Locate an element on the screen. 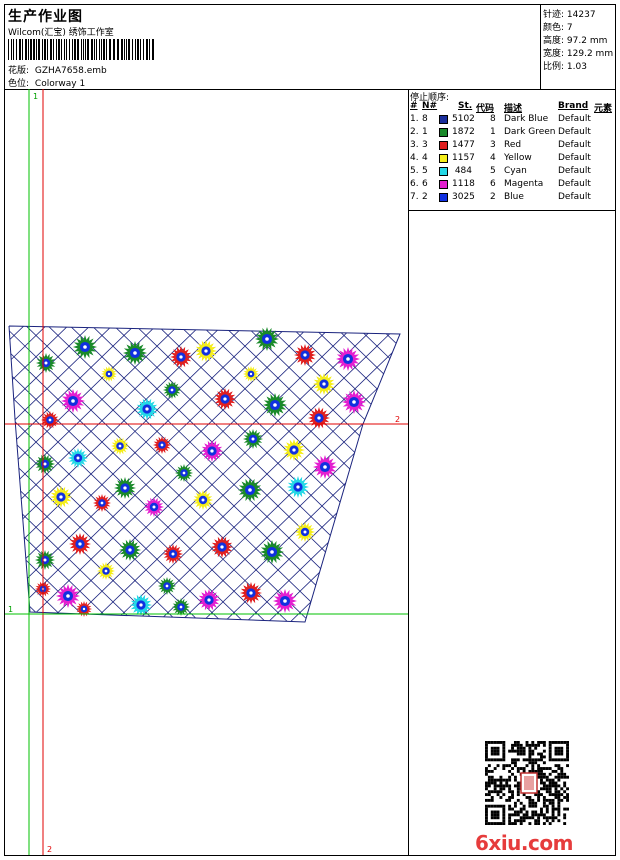 This screenshot has height=860, width=620. row-needle: 2 is located at coordinates (425, 197).